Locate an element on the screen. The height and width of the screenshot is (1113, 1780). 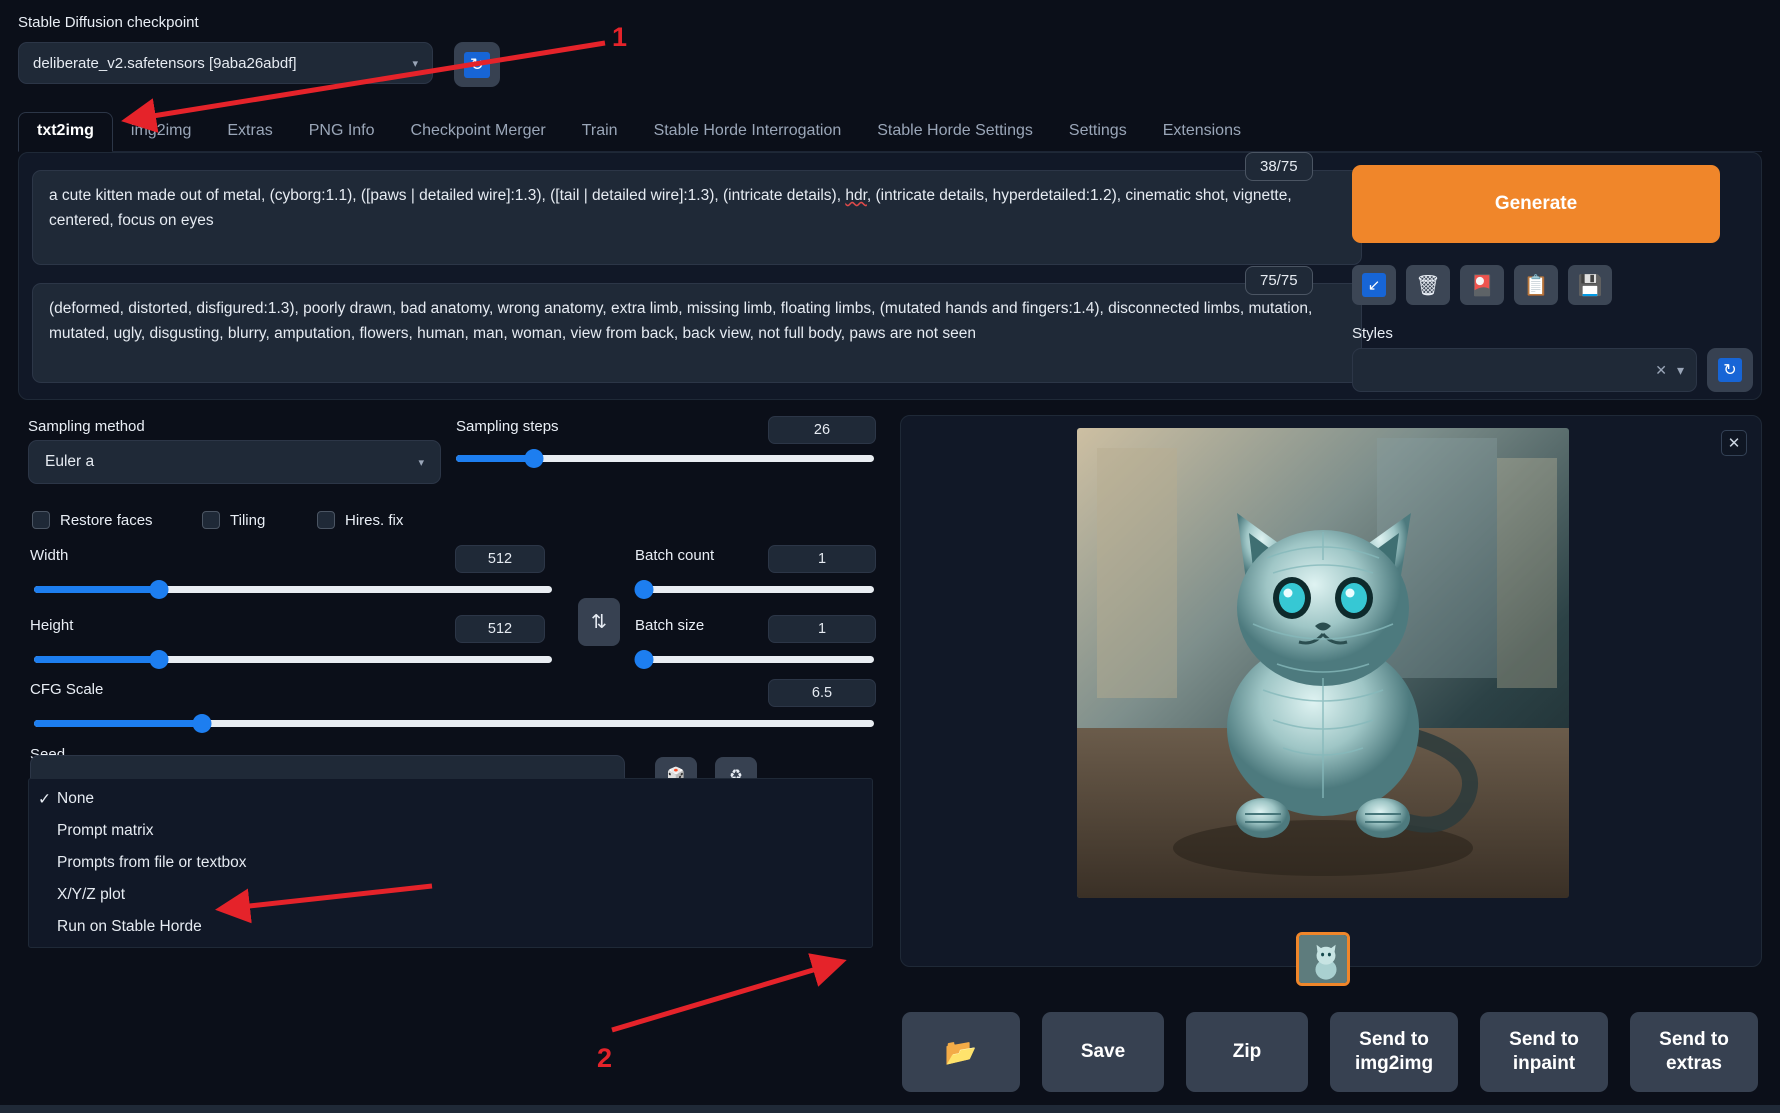
tab-checkpoint-merger: Checkpoint Merger is located at coordinates (478, 132).